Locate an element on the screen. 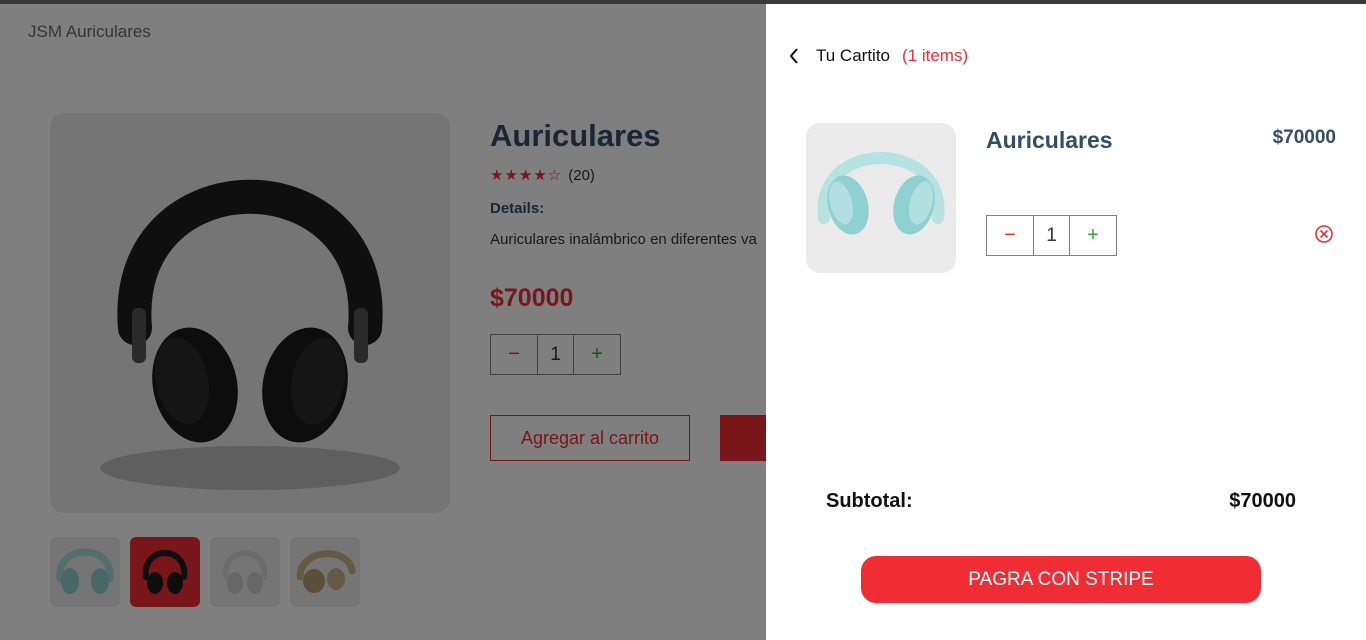  cart-quantity-stepper: − 1 + is located at coordinates (1051, 235).